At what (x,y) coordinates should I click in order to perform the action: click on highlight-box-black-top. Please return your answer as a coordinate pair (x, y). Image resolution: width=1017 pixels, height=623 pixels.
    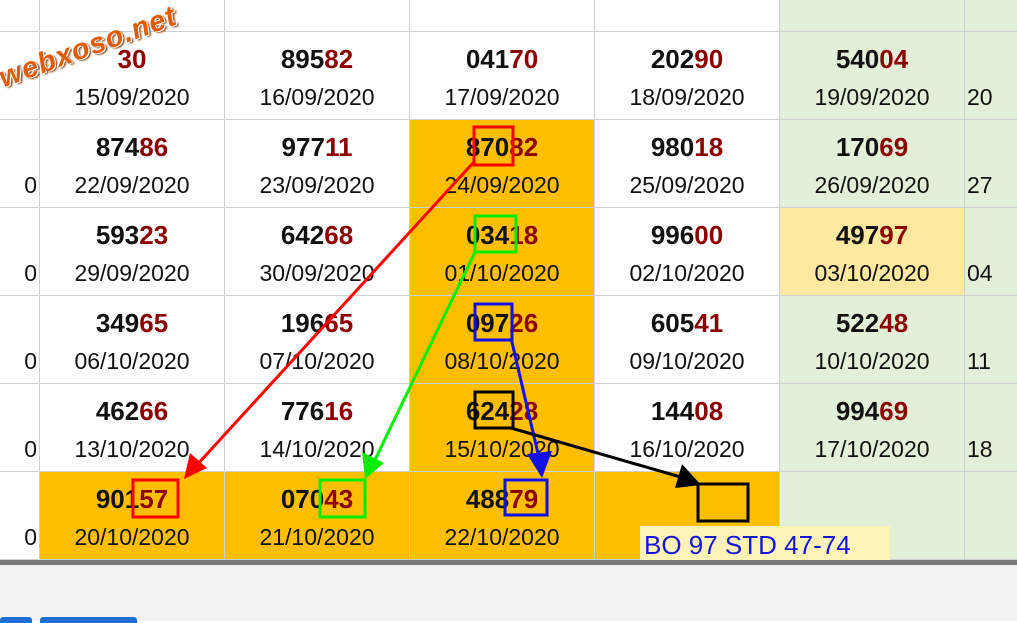
    Looking at the image, I should click on (494, 410).